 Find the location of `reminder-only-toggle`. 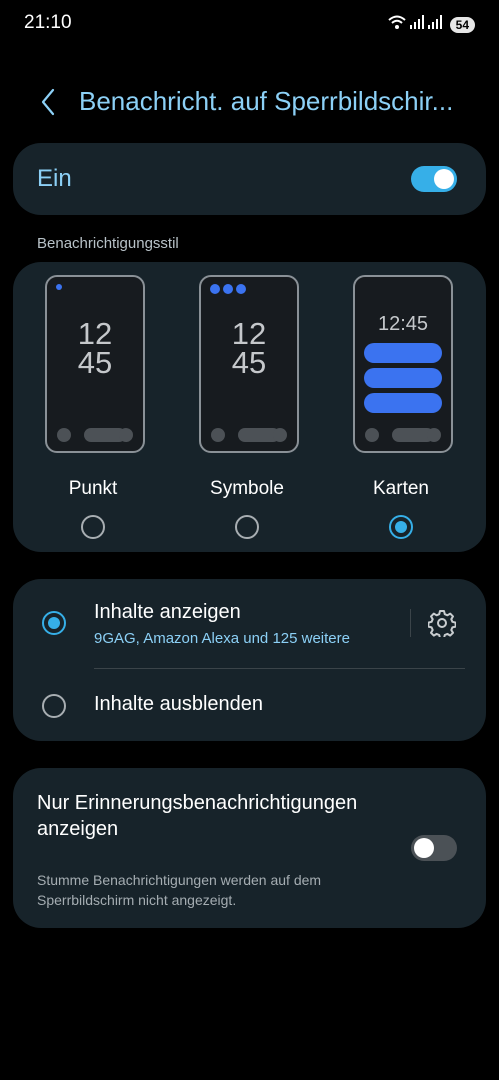

reminder-only-toggle is located at coordinates (434, 848).